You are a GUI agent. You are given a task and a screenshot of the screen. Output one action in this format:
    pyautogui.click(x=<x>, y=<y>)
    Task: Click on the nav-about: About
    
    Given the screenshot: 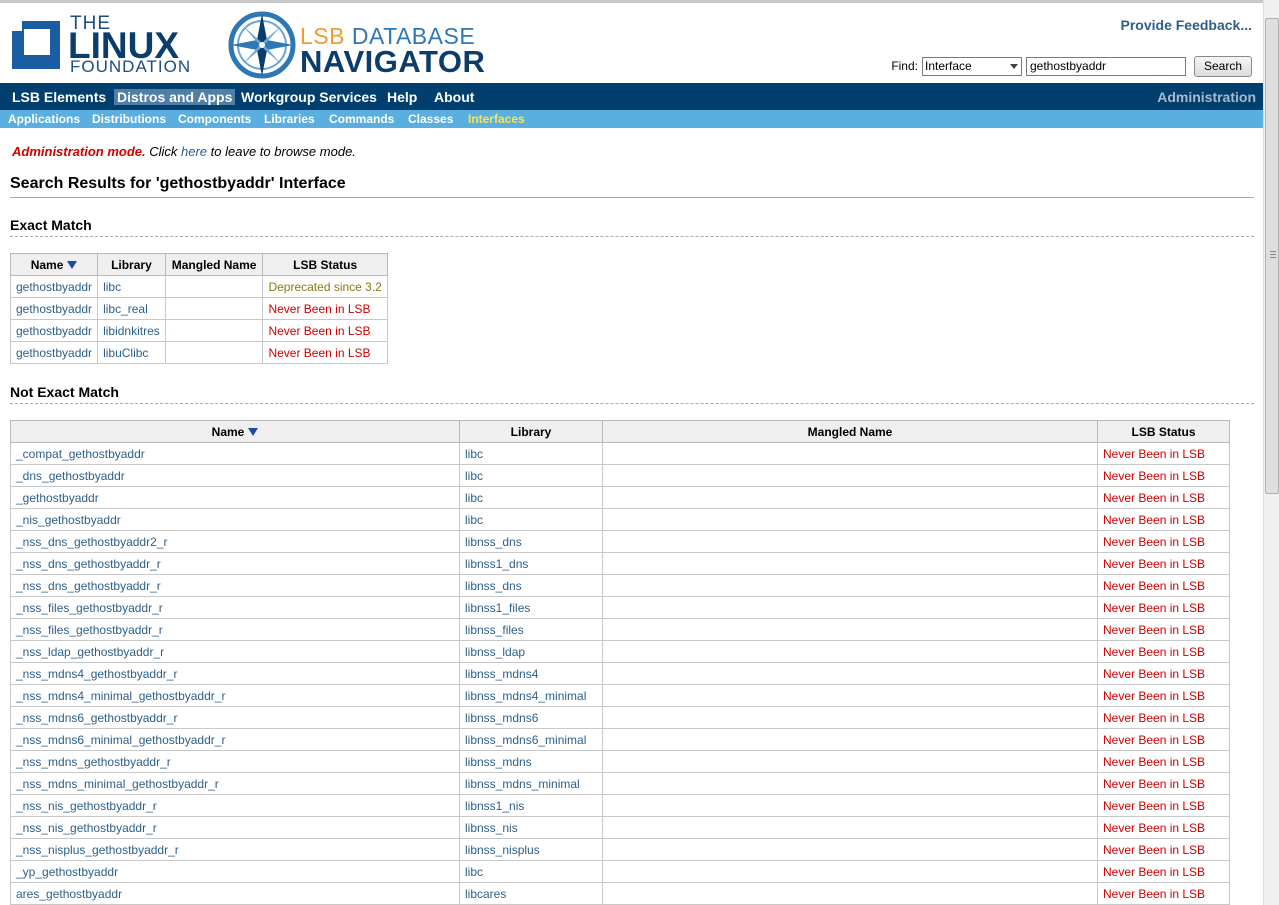 What is the action you would take?
    pyautogui.click(x=454, y=97)
    